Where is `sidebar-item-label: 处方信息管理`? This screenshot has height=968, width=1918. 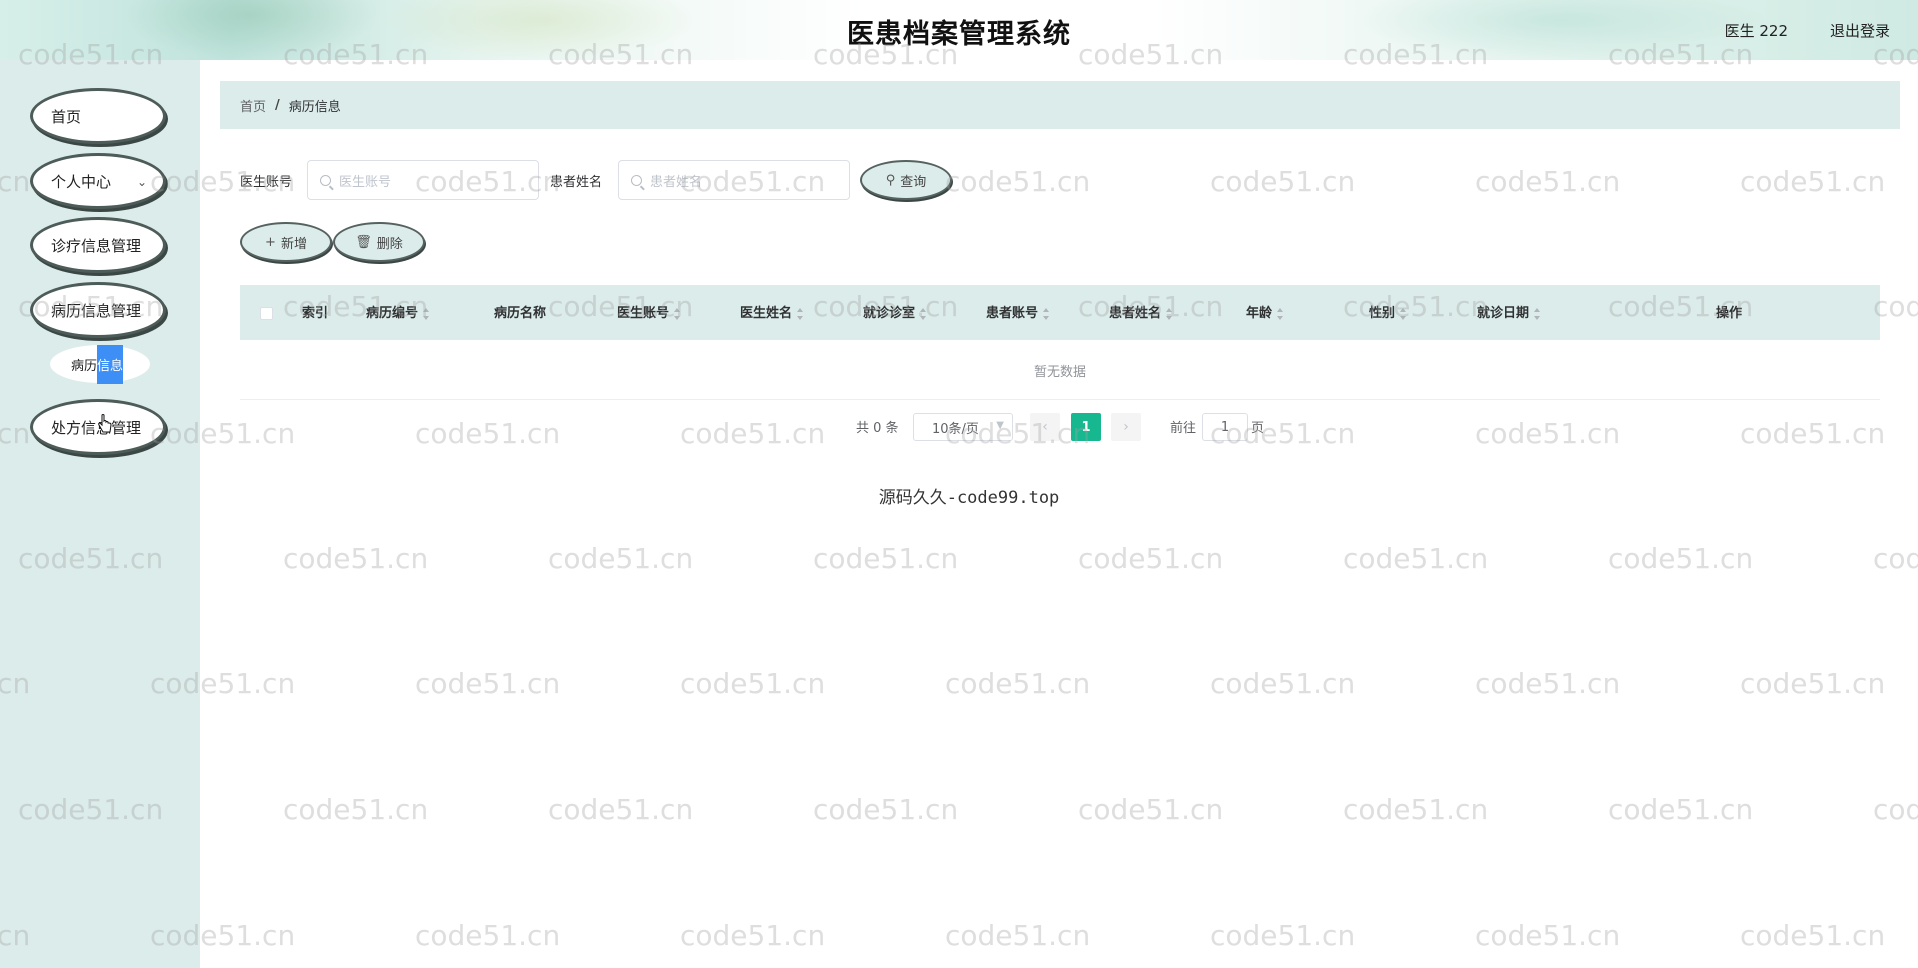 sidebar-item-label: 处方信息管理 is located at coordinates (96, 427).